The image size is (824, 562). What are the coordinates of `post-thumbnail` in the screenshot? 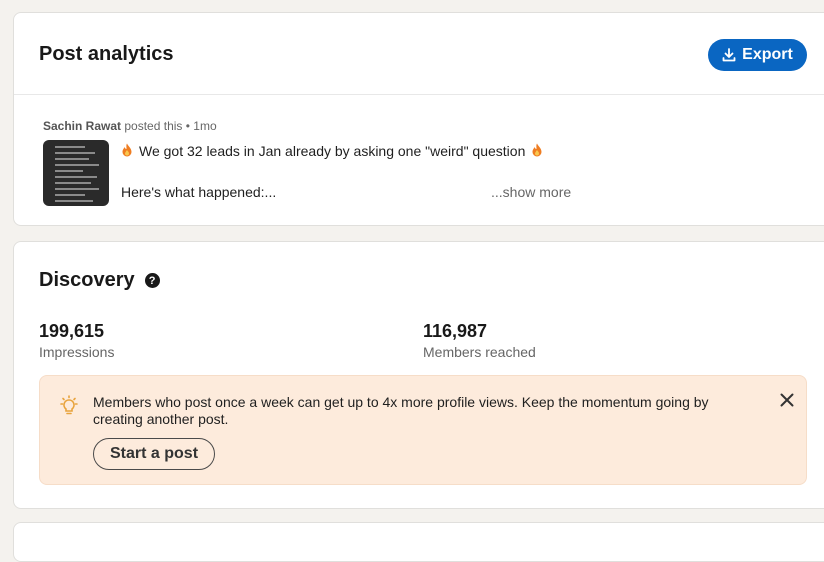 It's located at (76, 173).